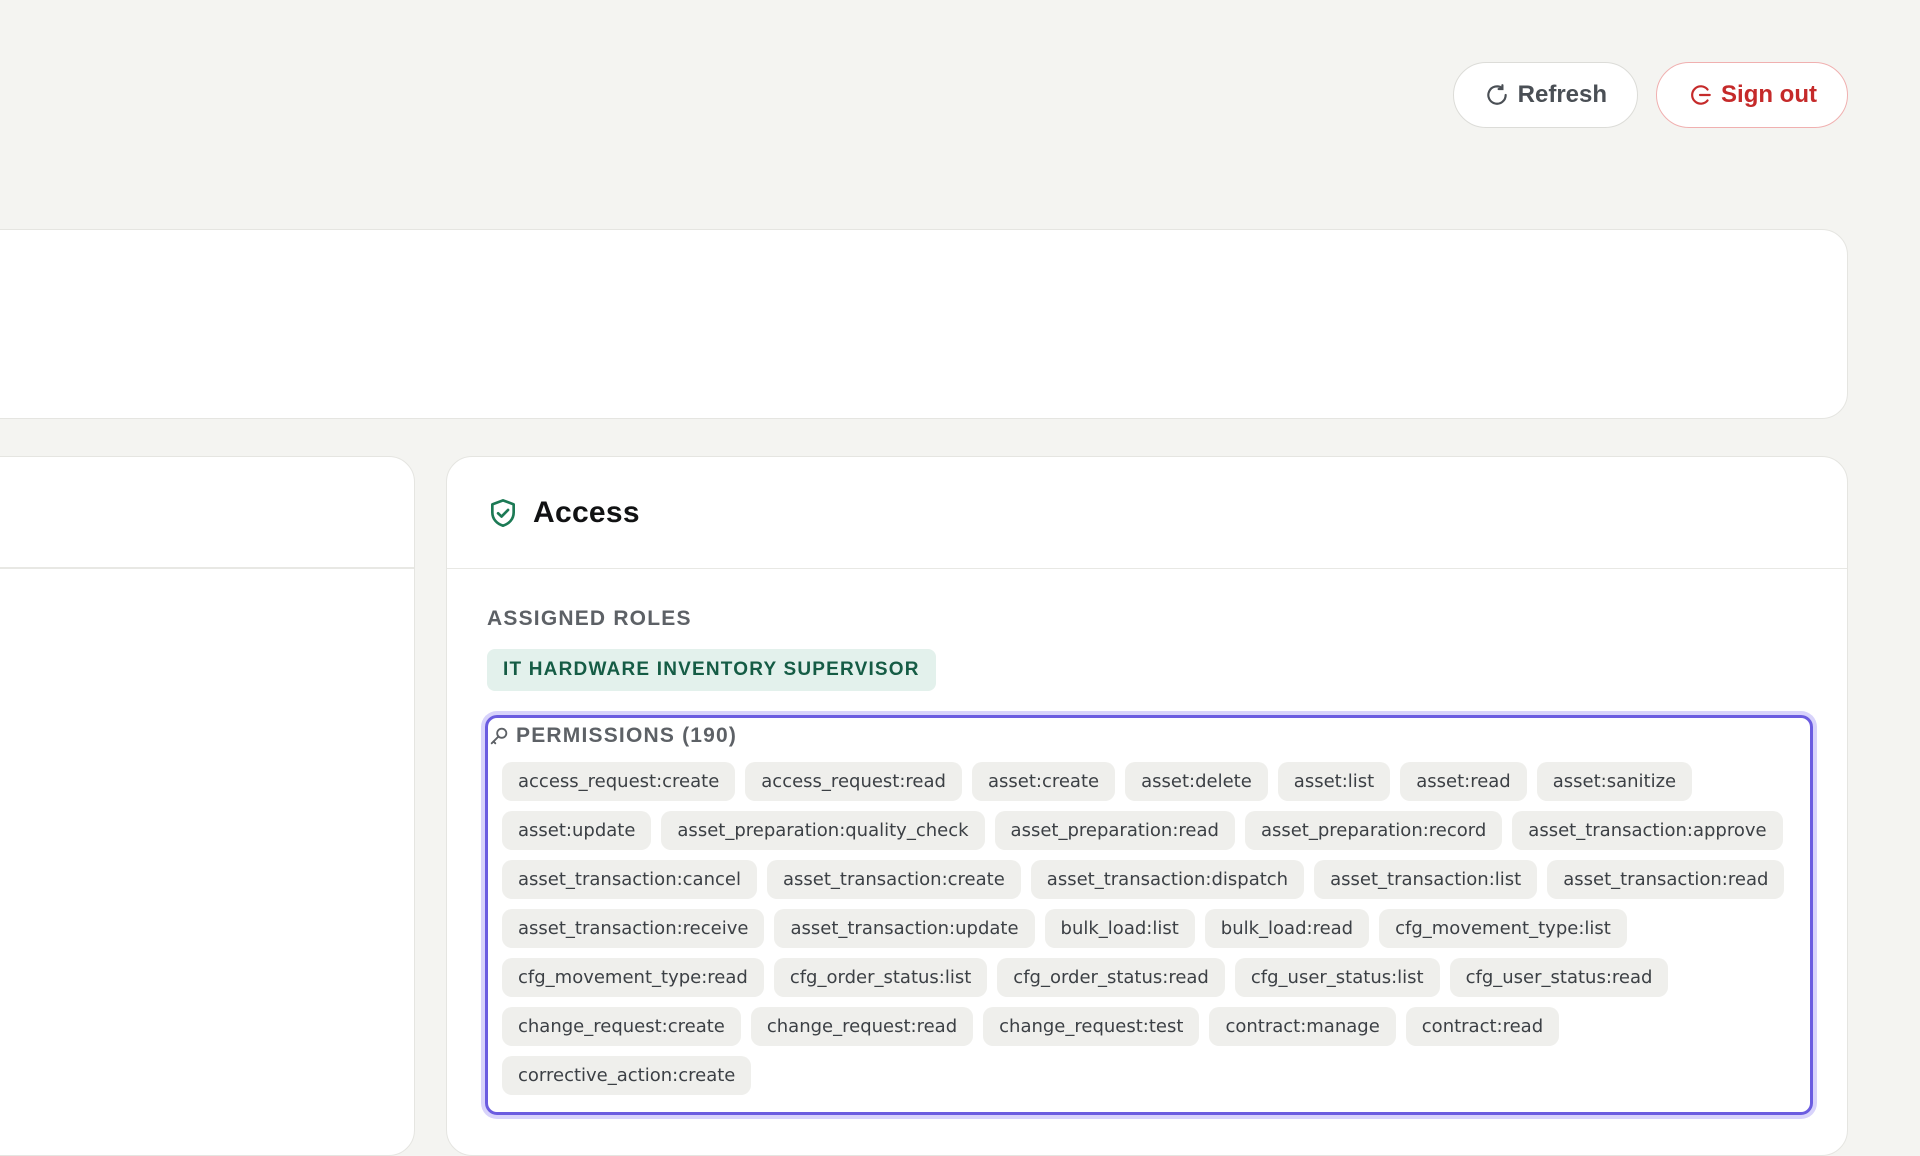 The height and width of the screenshot is (1156, 1920). I want to click on permission-chip: cfg_order_status:read, so click(1111, 977).